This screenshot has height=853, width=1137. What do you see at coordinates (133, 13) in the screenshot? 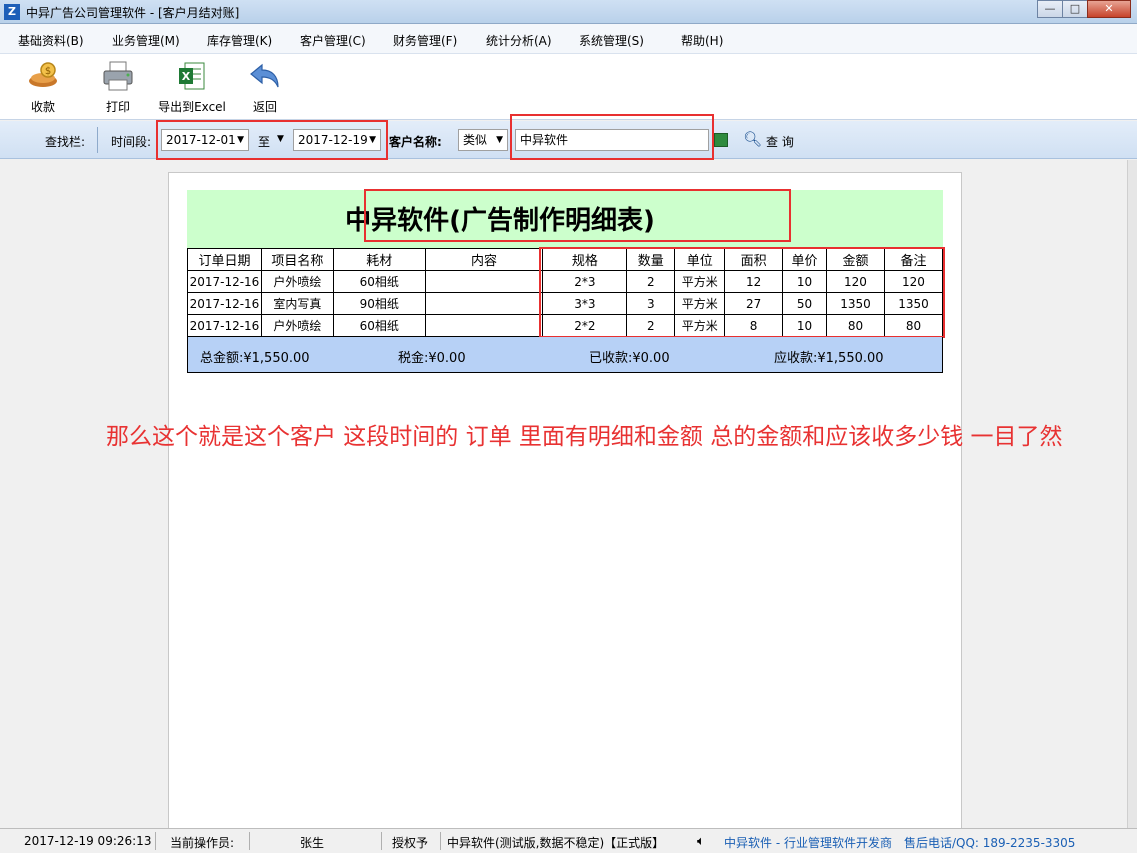
I see `window-title: 中异广告公司管理软件 - [客户月结对账]` at bounding box center [133, 13].